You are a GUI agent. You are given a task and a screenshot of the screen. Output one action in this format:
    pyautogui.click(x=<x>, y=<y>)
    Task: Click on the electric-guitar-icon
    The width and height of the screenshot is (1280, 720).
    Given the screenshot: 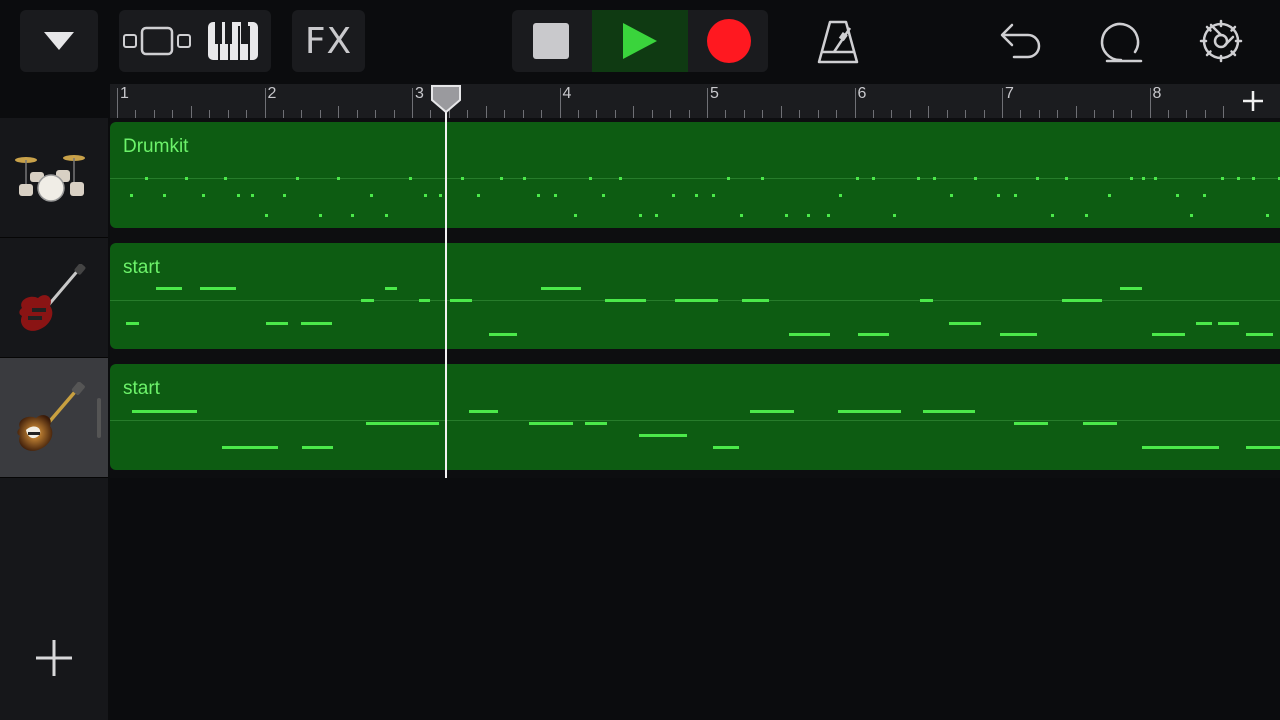 What is the action you would take?
    pyautogui.click(x=52, y=297)
    